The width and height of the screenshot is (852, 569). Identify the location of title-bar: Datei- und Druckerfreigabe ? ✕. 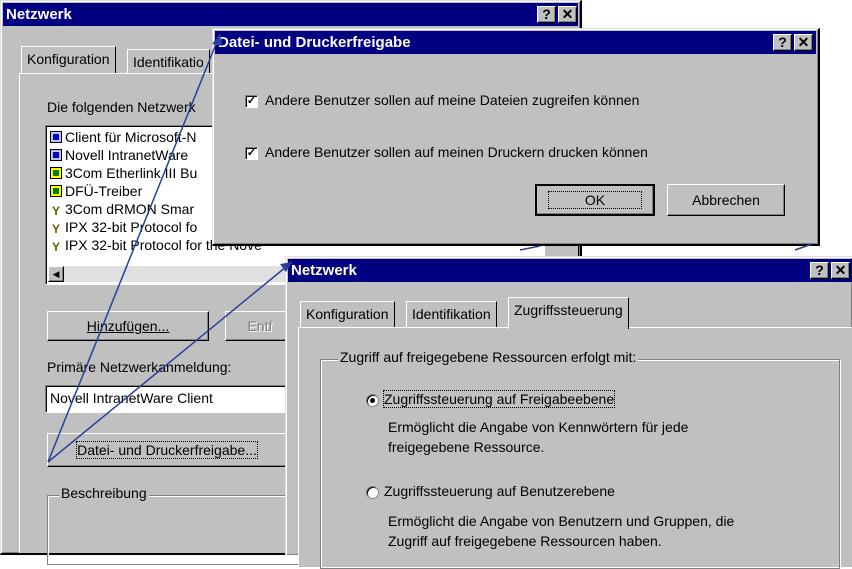
(515, 42).